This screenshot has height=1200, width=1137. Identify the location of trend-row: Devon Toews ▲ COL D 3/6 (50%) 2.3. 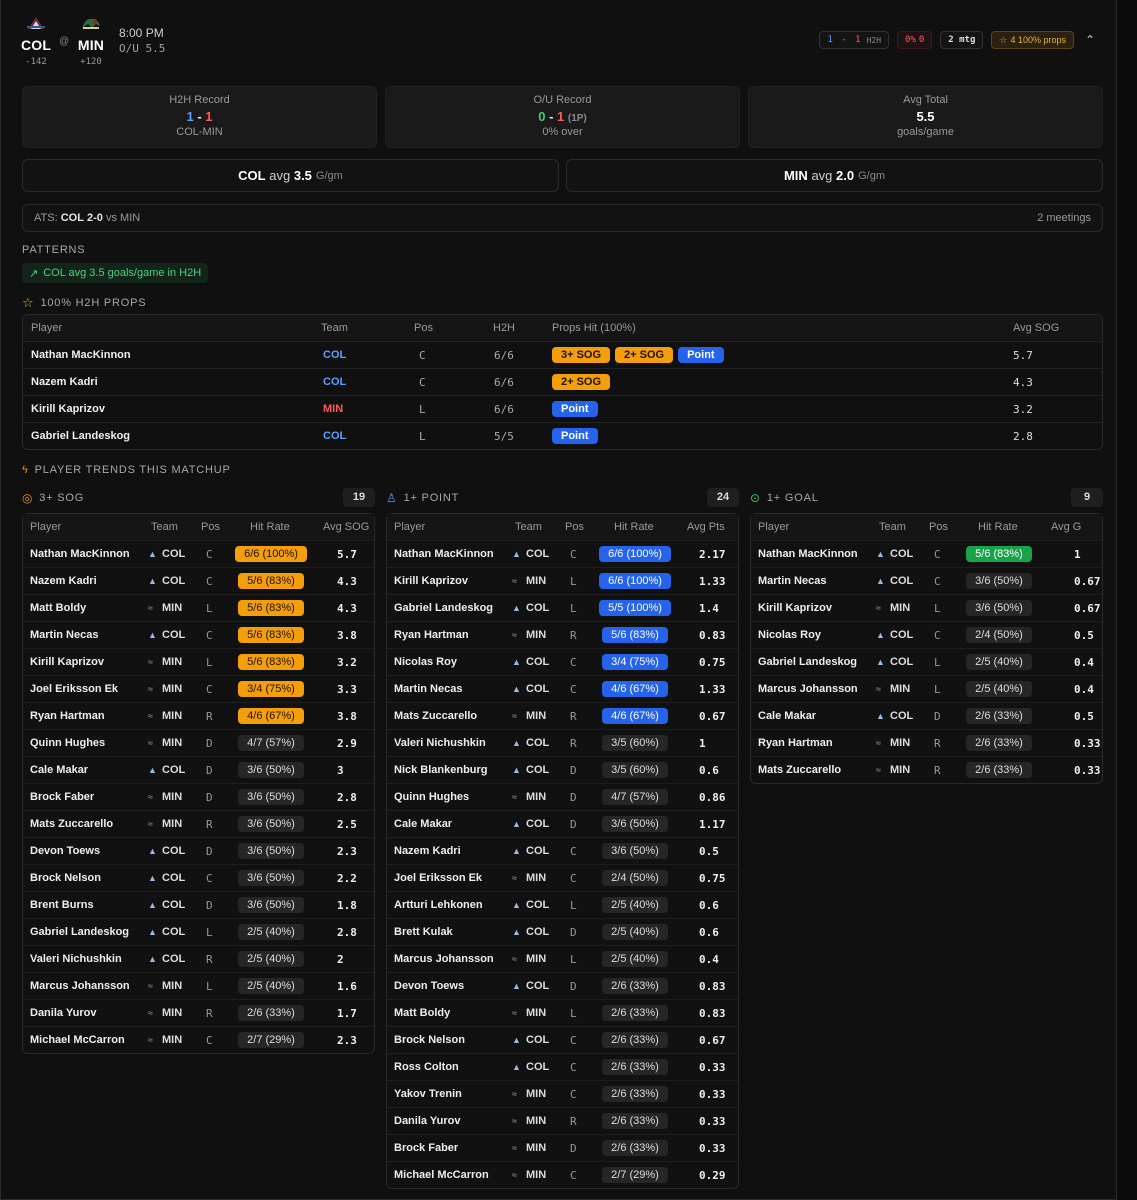
(198, 850).